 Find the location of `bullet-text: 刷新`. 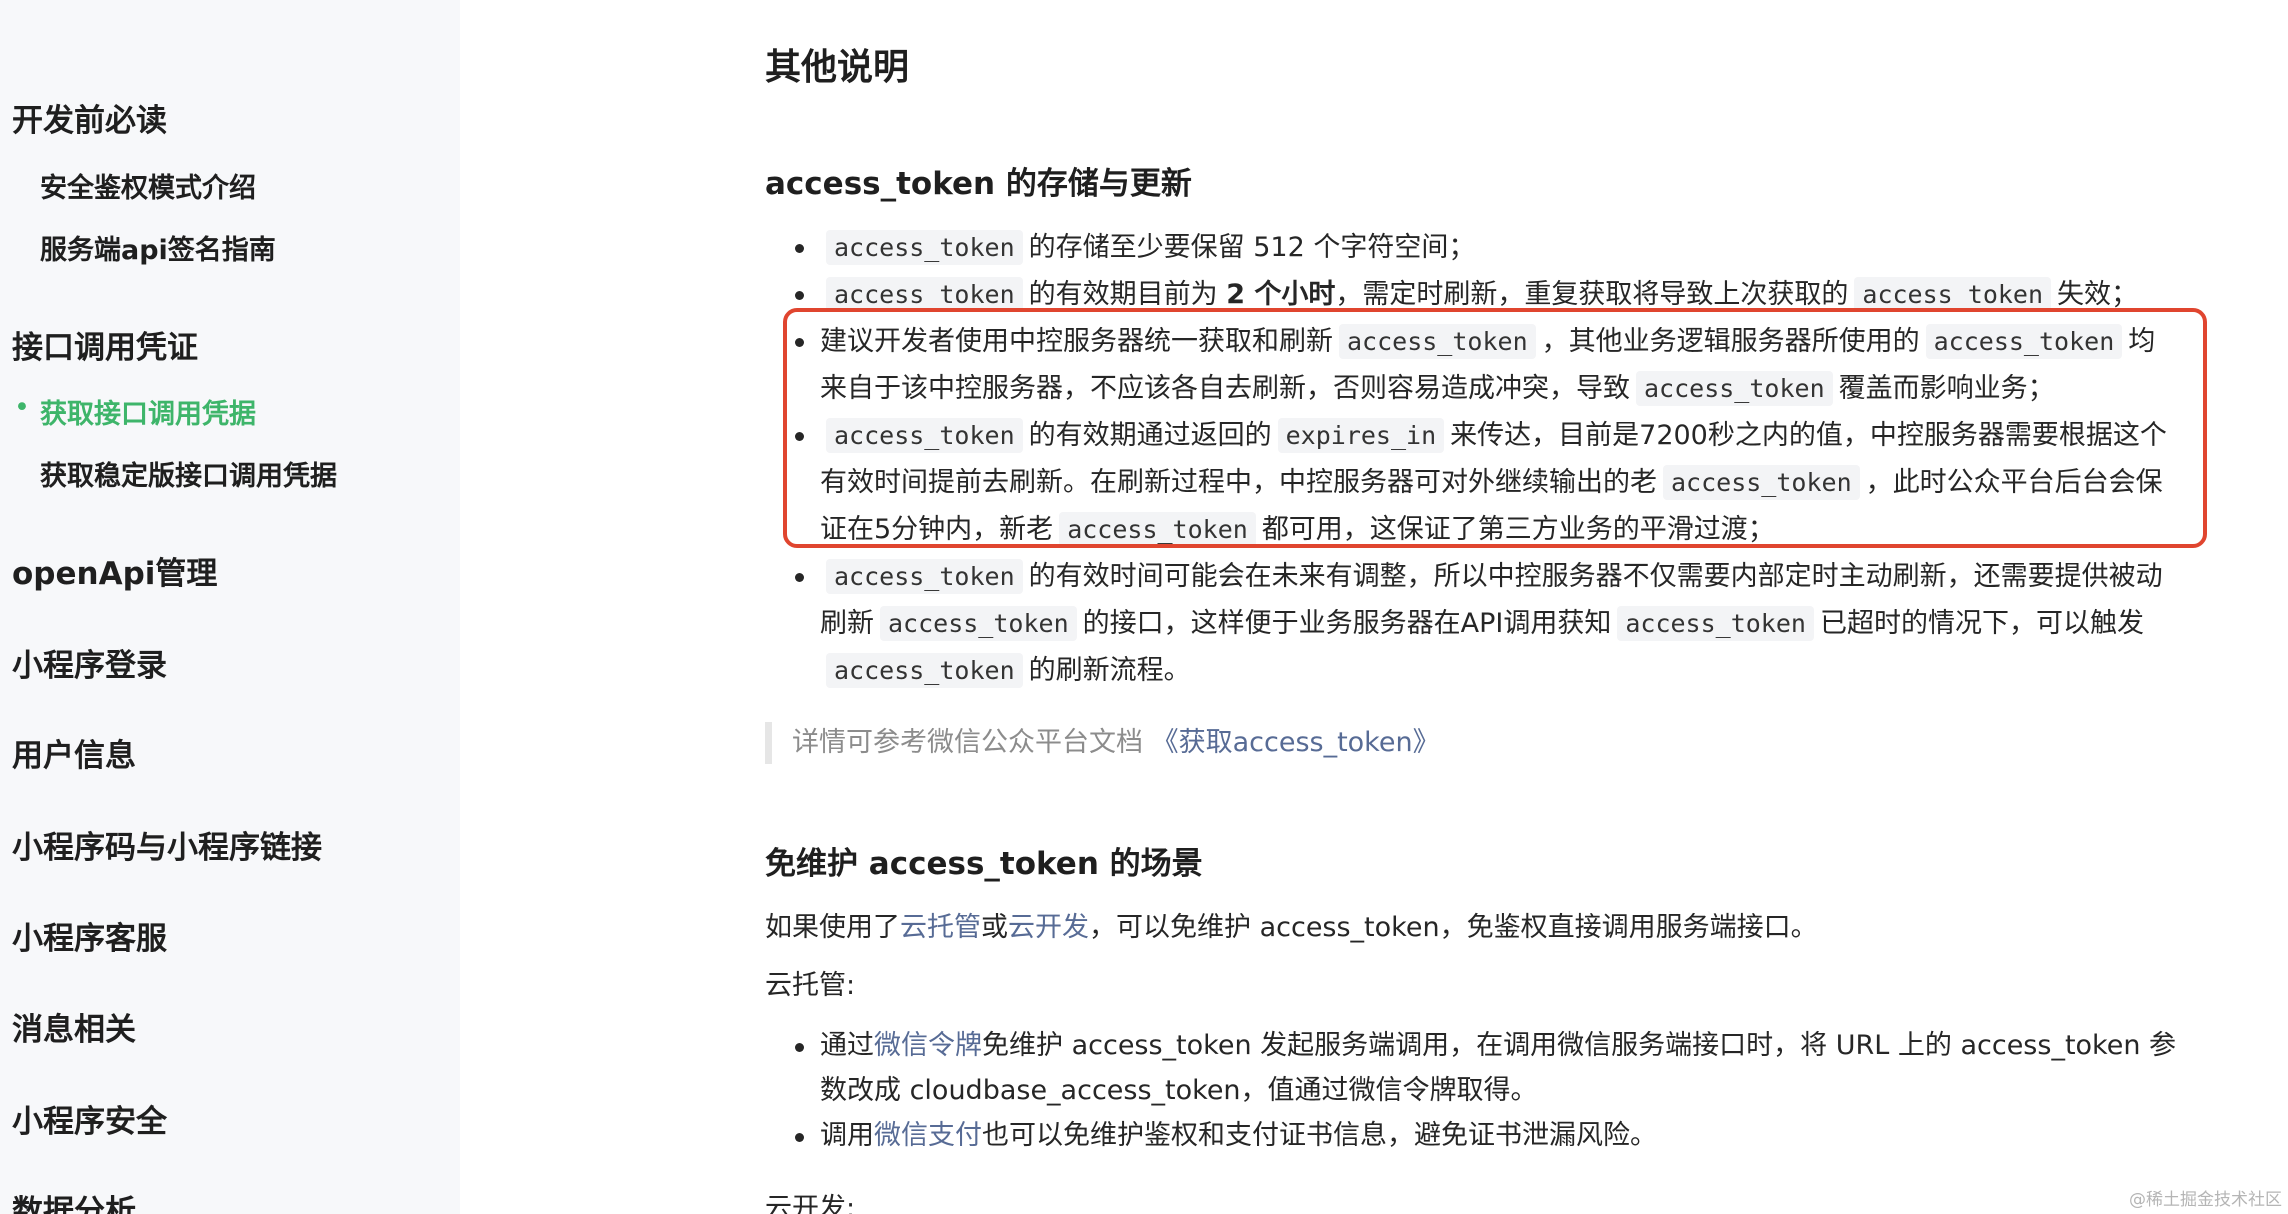

bullet-text: 刷新 is located at coordinates (847, 623).